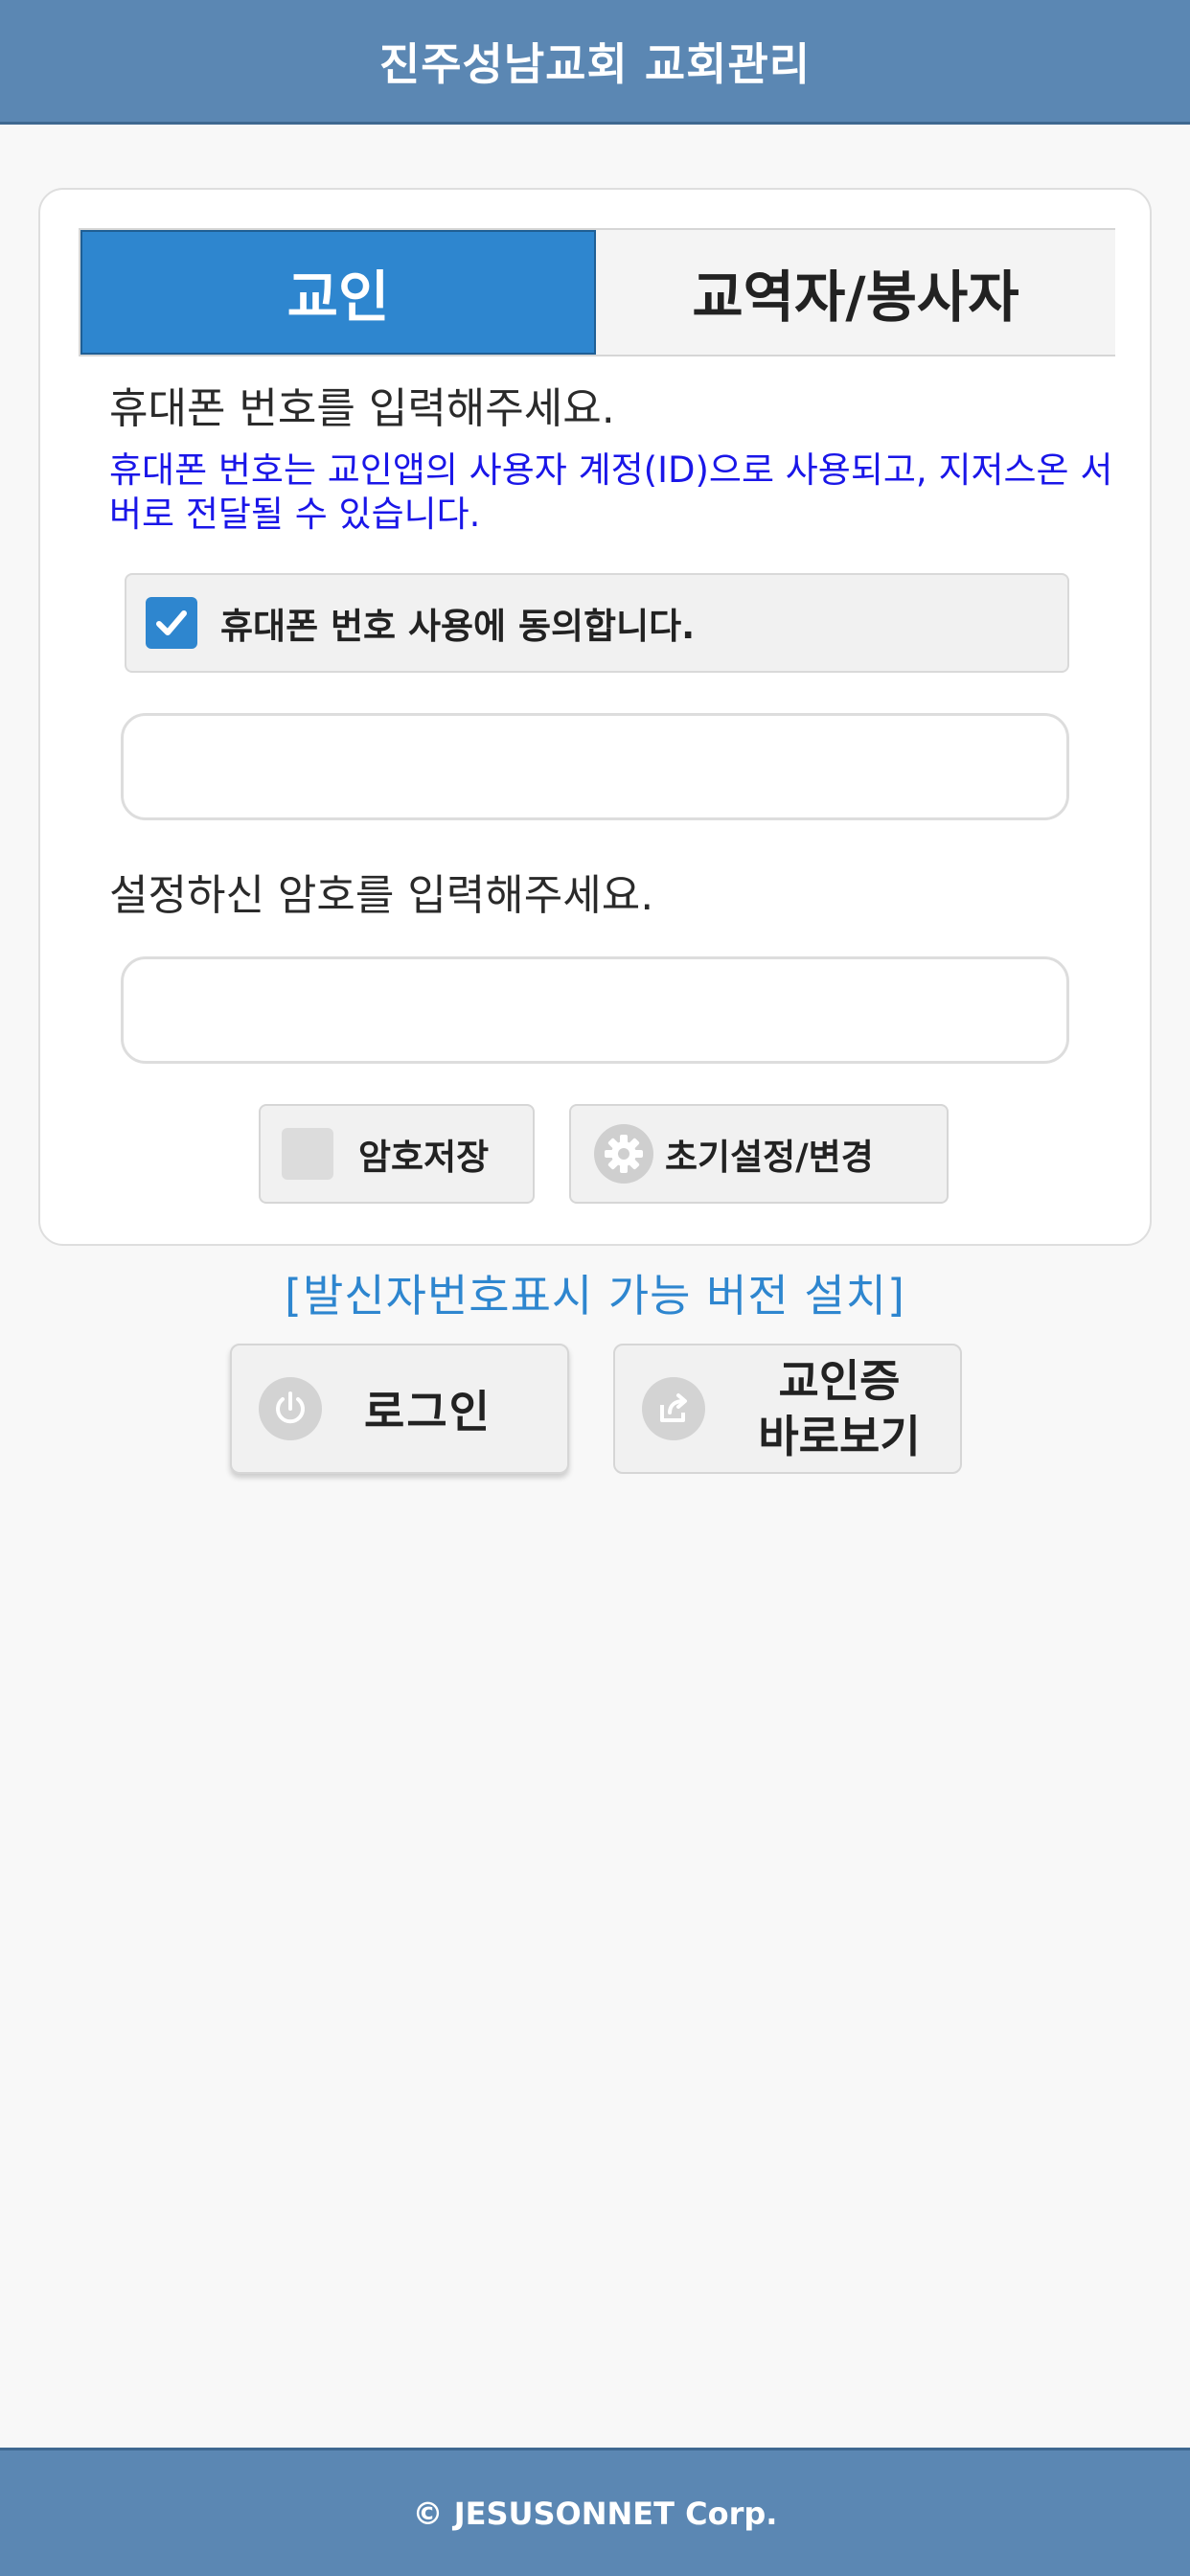 Image resolution: width=1190 pixels, height=2576 pixels. I want to click on app-footer: © JESUSONNET Corp., so click(595, 2512).